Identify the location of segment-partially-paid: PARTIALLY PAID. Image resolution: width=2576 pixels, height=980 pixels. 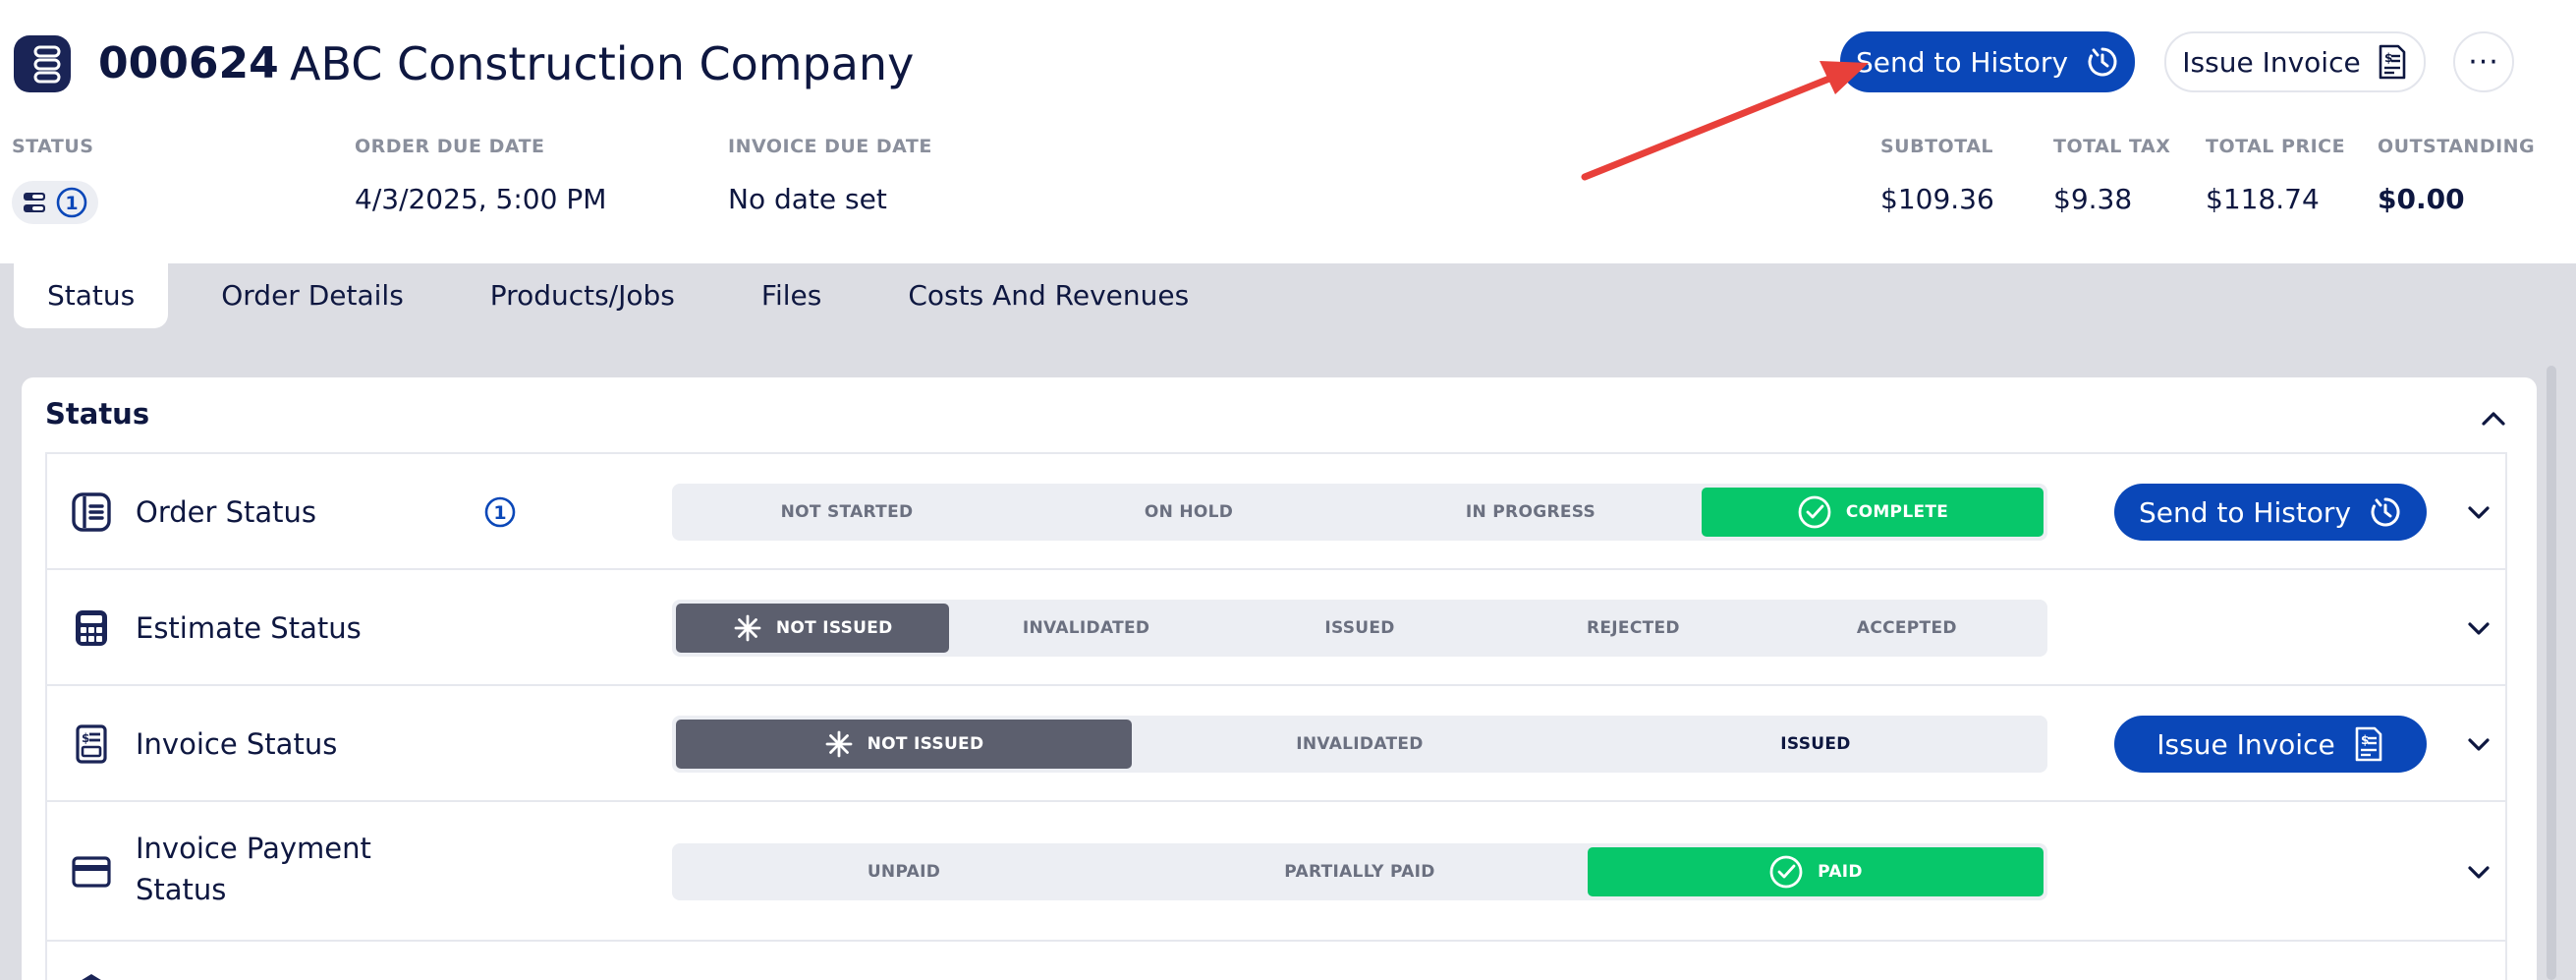
(1360, 872).